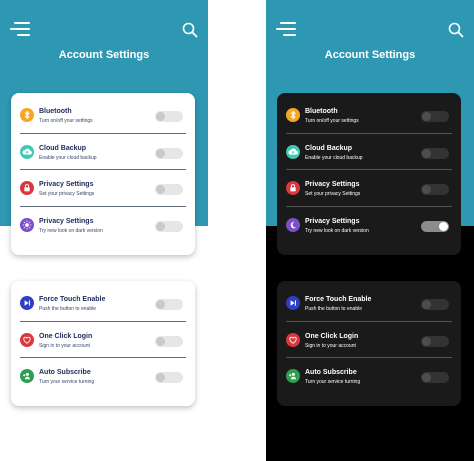 The height and width of the screenshot is (461, 474). Describe the element at coordinates (27, 224) in the screenshot. I see `brightness-icon` at that location.